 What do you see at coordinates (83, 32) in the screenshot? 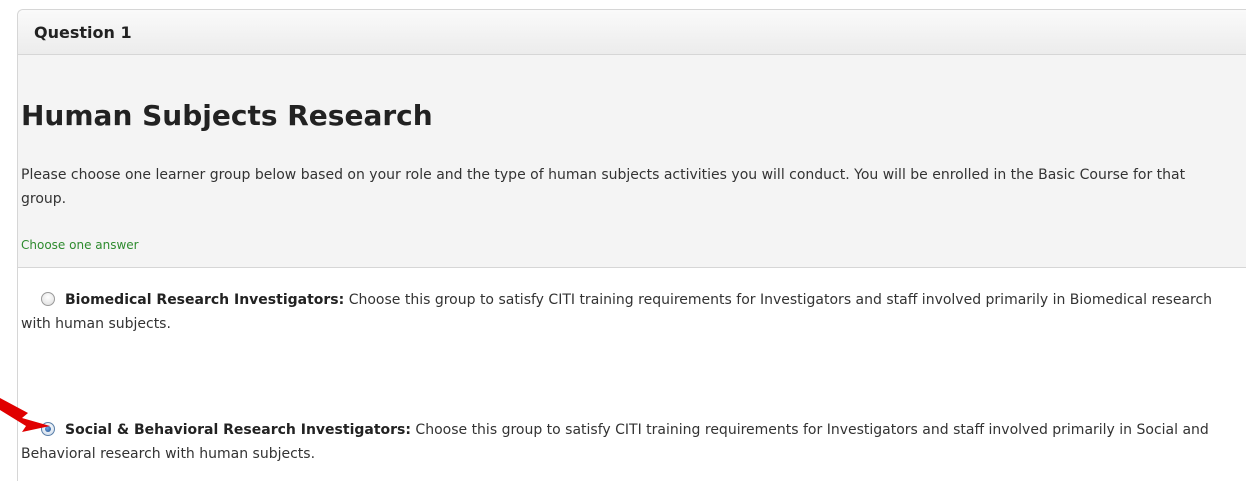
I see `question-number: Question 1` at bounding box center [83, 32].